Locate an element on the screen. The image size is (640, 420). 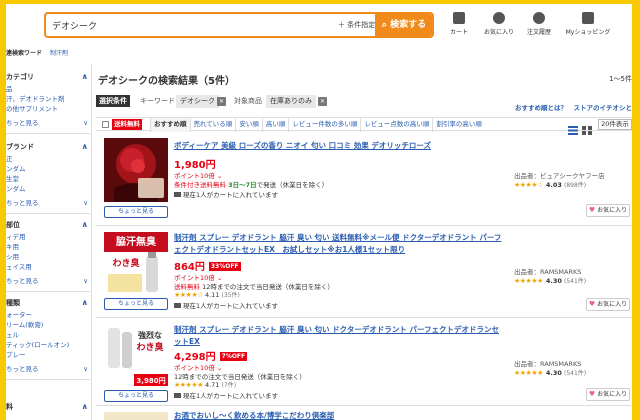
heart-icon: ♥ is located at coordinates (592, 304).